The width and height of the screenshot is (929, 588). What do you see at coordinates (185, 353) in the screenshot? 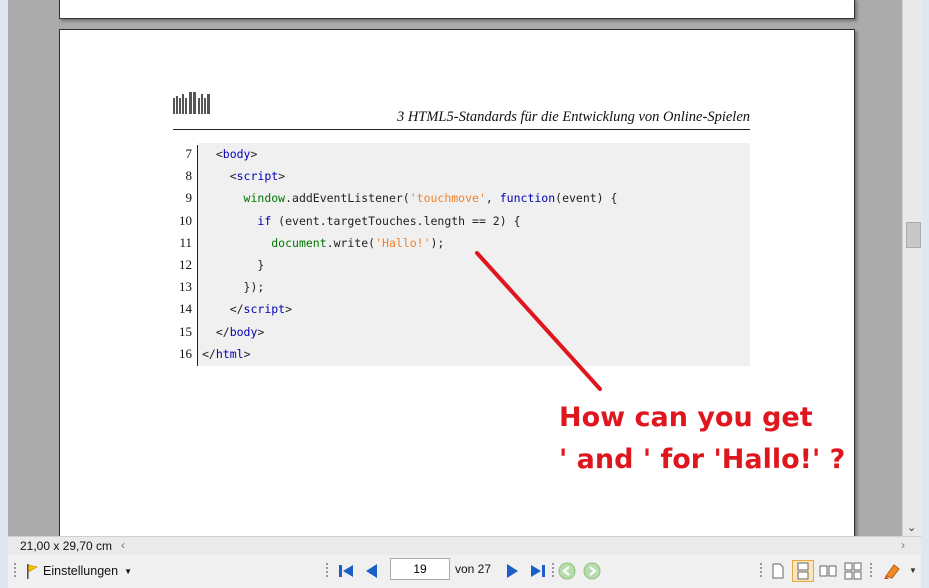
I see `code-line-number: 16` at bounding box center [185, 353].